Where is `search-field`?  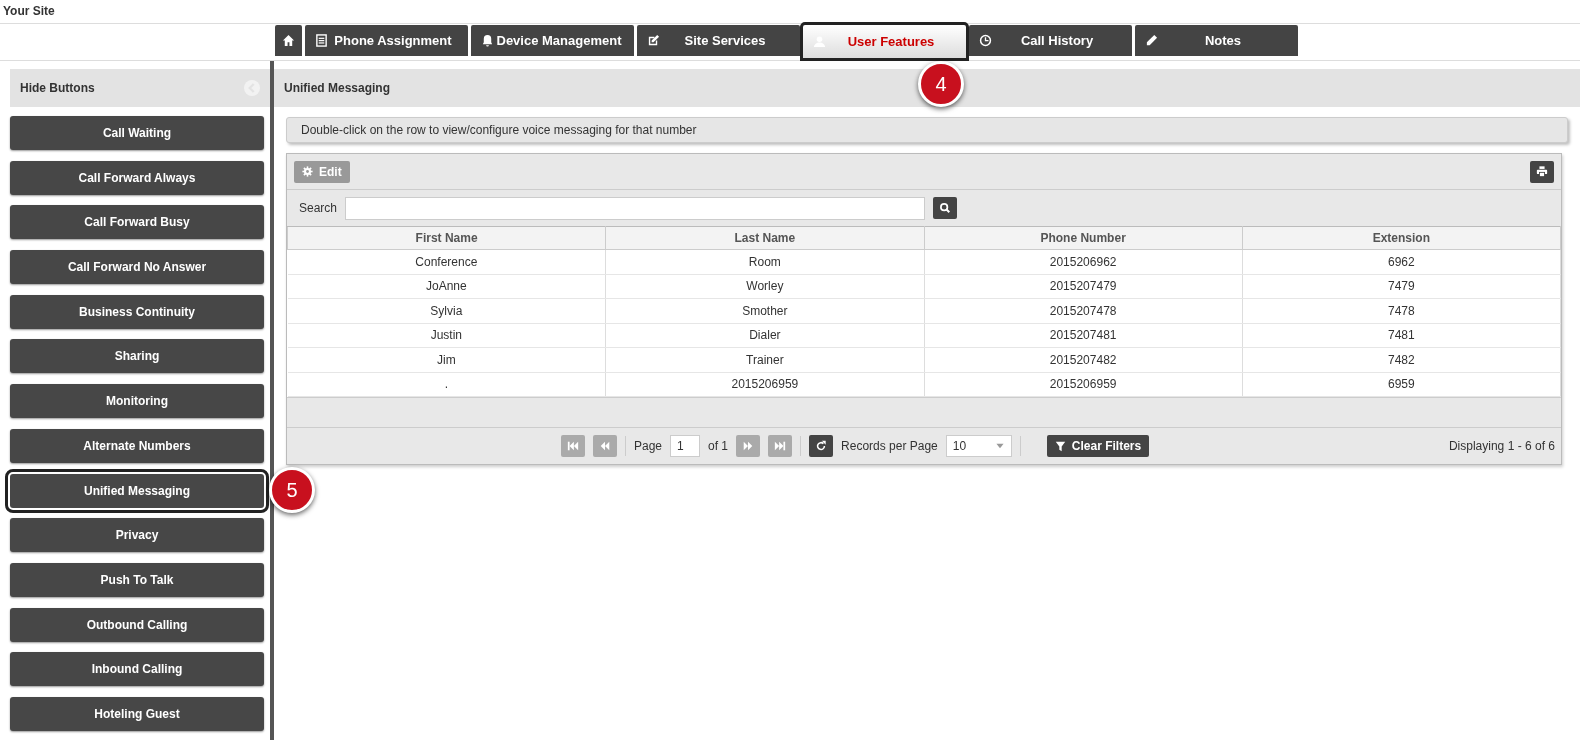
search-field is located at coordinates (635, 208).